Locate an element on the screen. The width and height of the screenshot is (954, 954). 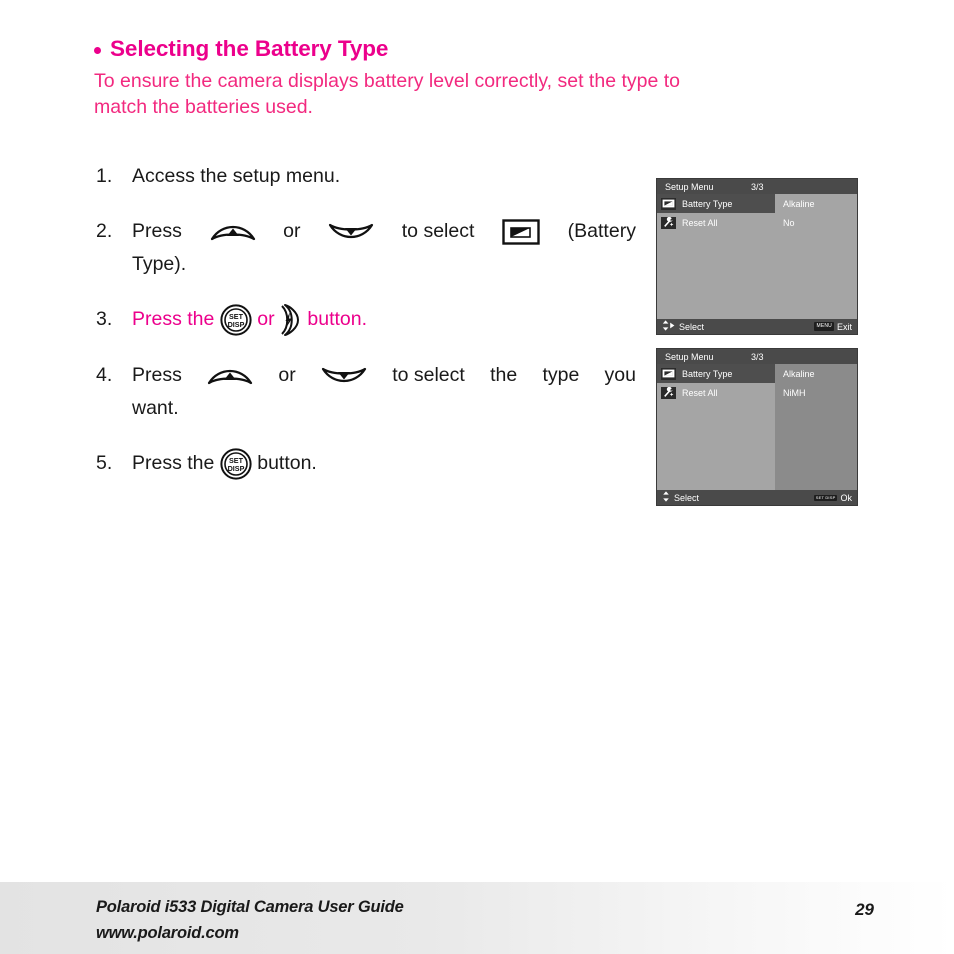
lcd-menu-values-column: Alkaline No is located at coordinates (816, 256).